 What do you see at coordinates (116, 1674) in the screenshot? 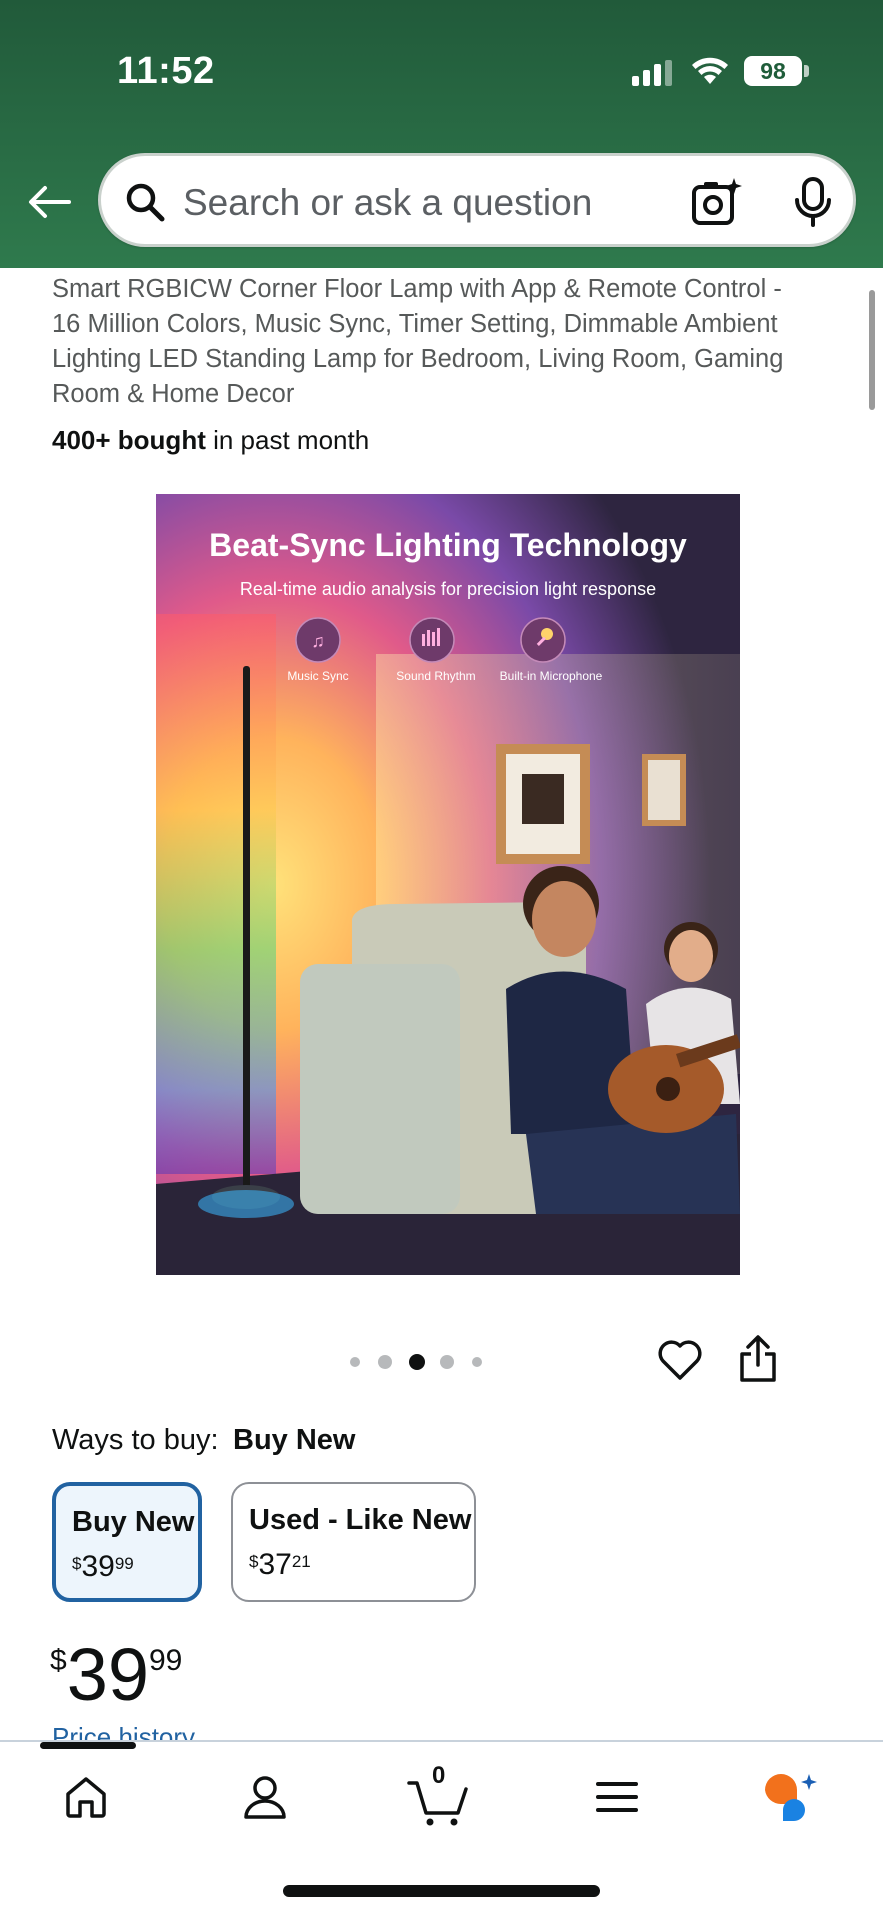
I see `product-price: $3999` at bounding box center [116, 1674].